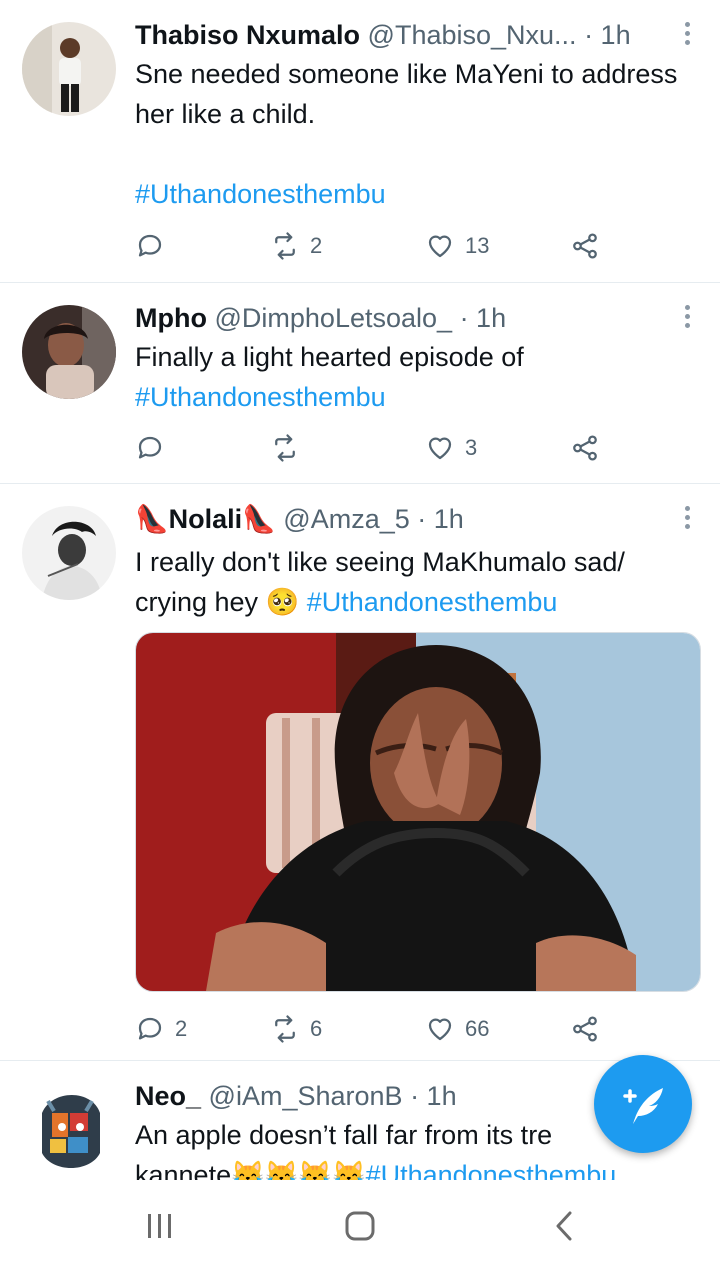 This screenshot has width=720, height=1265. I want to click on tweet-text-line-2: kannete😹😹😹😹#Uthandonesthembu, so click(413, 1168).